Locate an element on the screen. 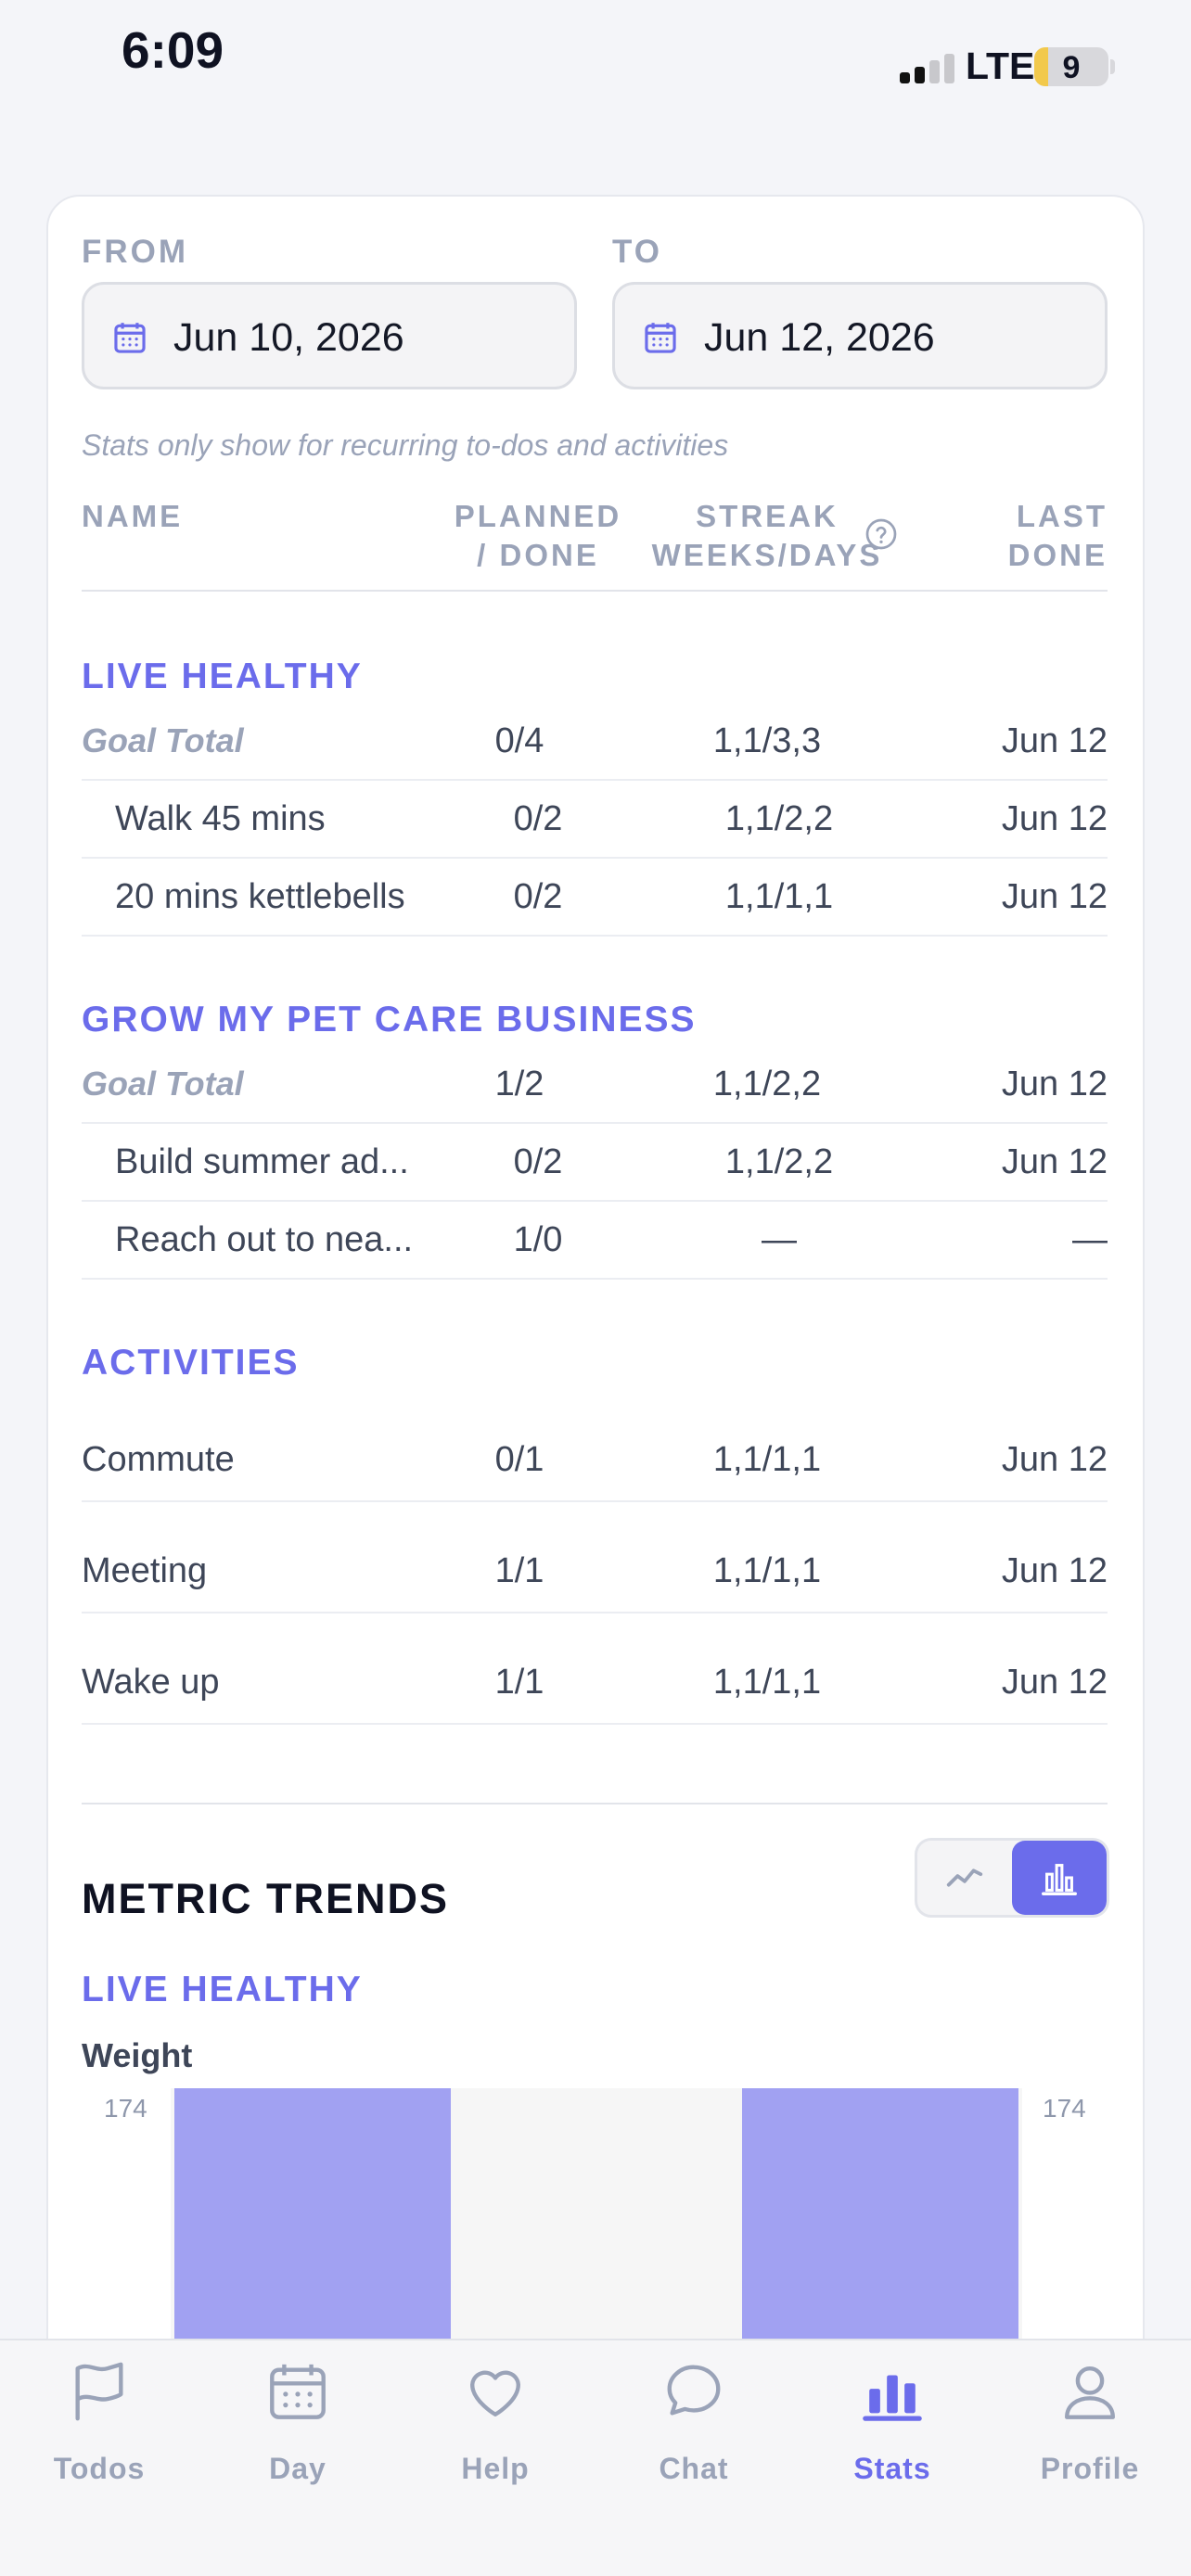 This screenshot has height=2576, width=1191. tab-chat: Chat is located at coordinates (694, 2428).